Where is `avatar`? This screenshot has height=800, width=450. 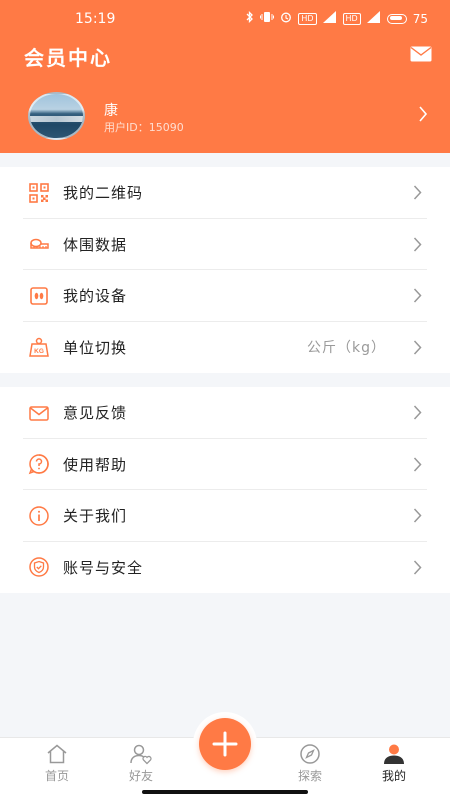
avatar is located at coordinates (56, 116).